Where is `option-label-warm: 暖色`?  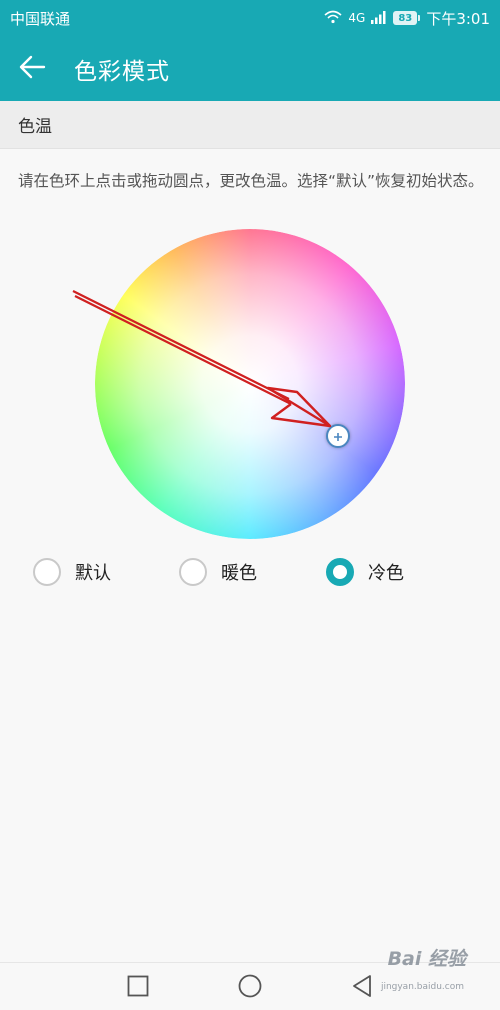 option-label-warm: 暖色 is located at coordinates (239, 573).